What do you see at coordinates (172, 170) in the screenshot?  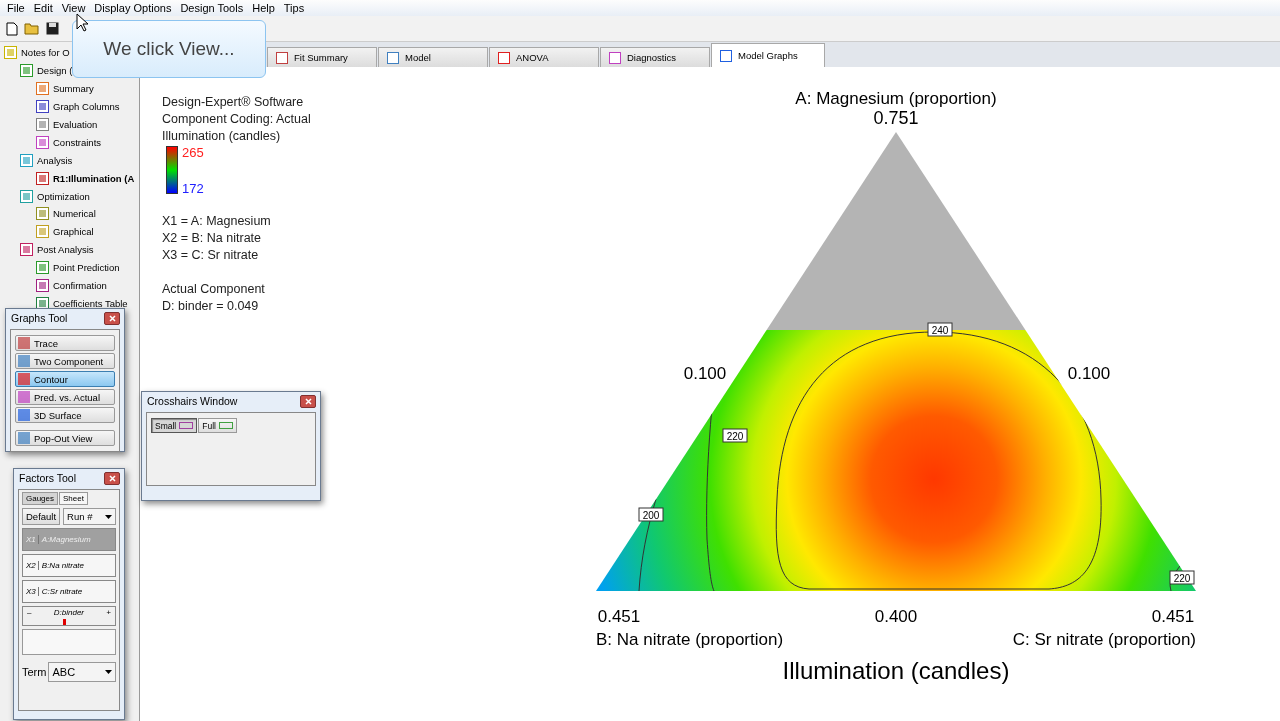 I see `color-scale` at bounding box center [172, 170].